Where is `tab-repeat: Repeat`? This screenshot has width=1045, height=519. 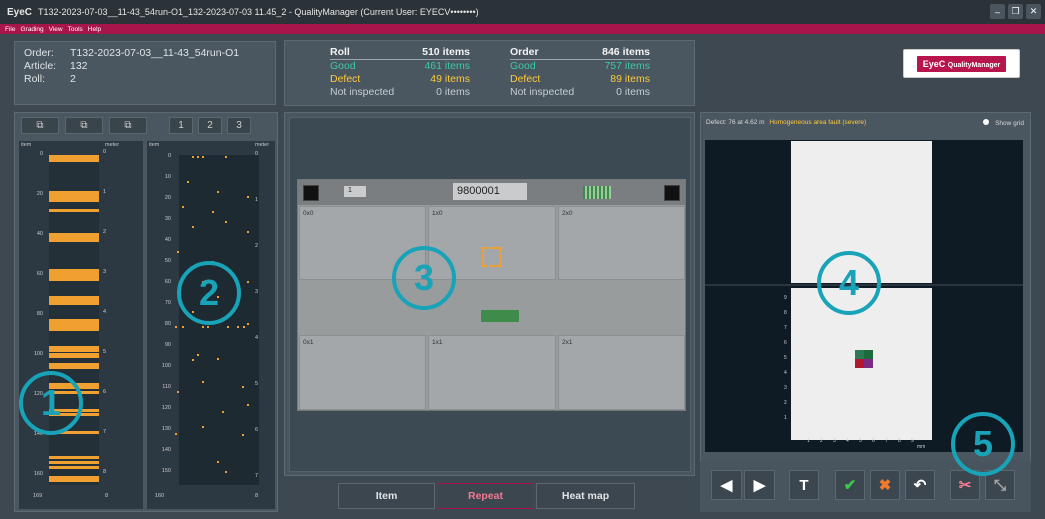
tab-repeat: Repeat is located at coordinates (485, 496).